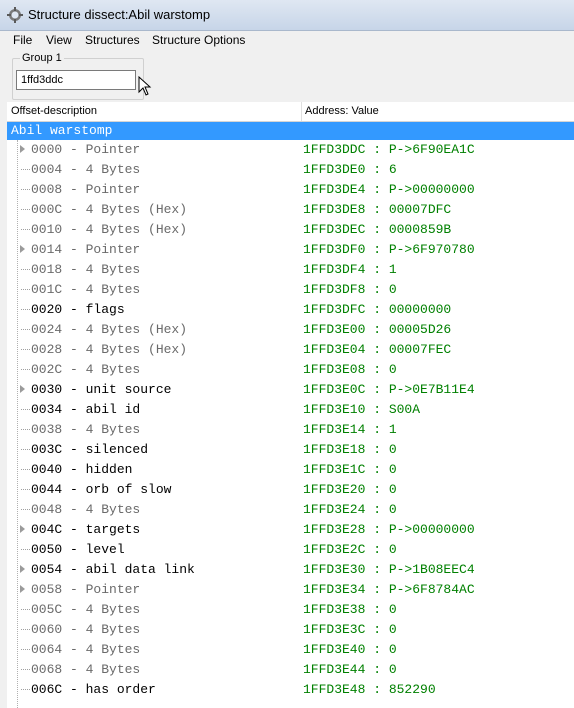  I want to click on address-value: 1FFD3E28 : P->00000000, so click(389, 529).